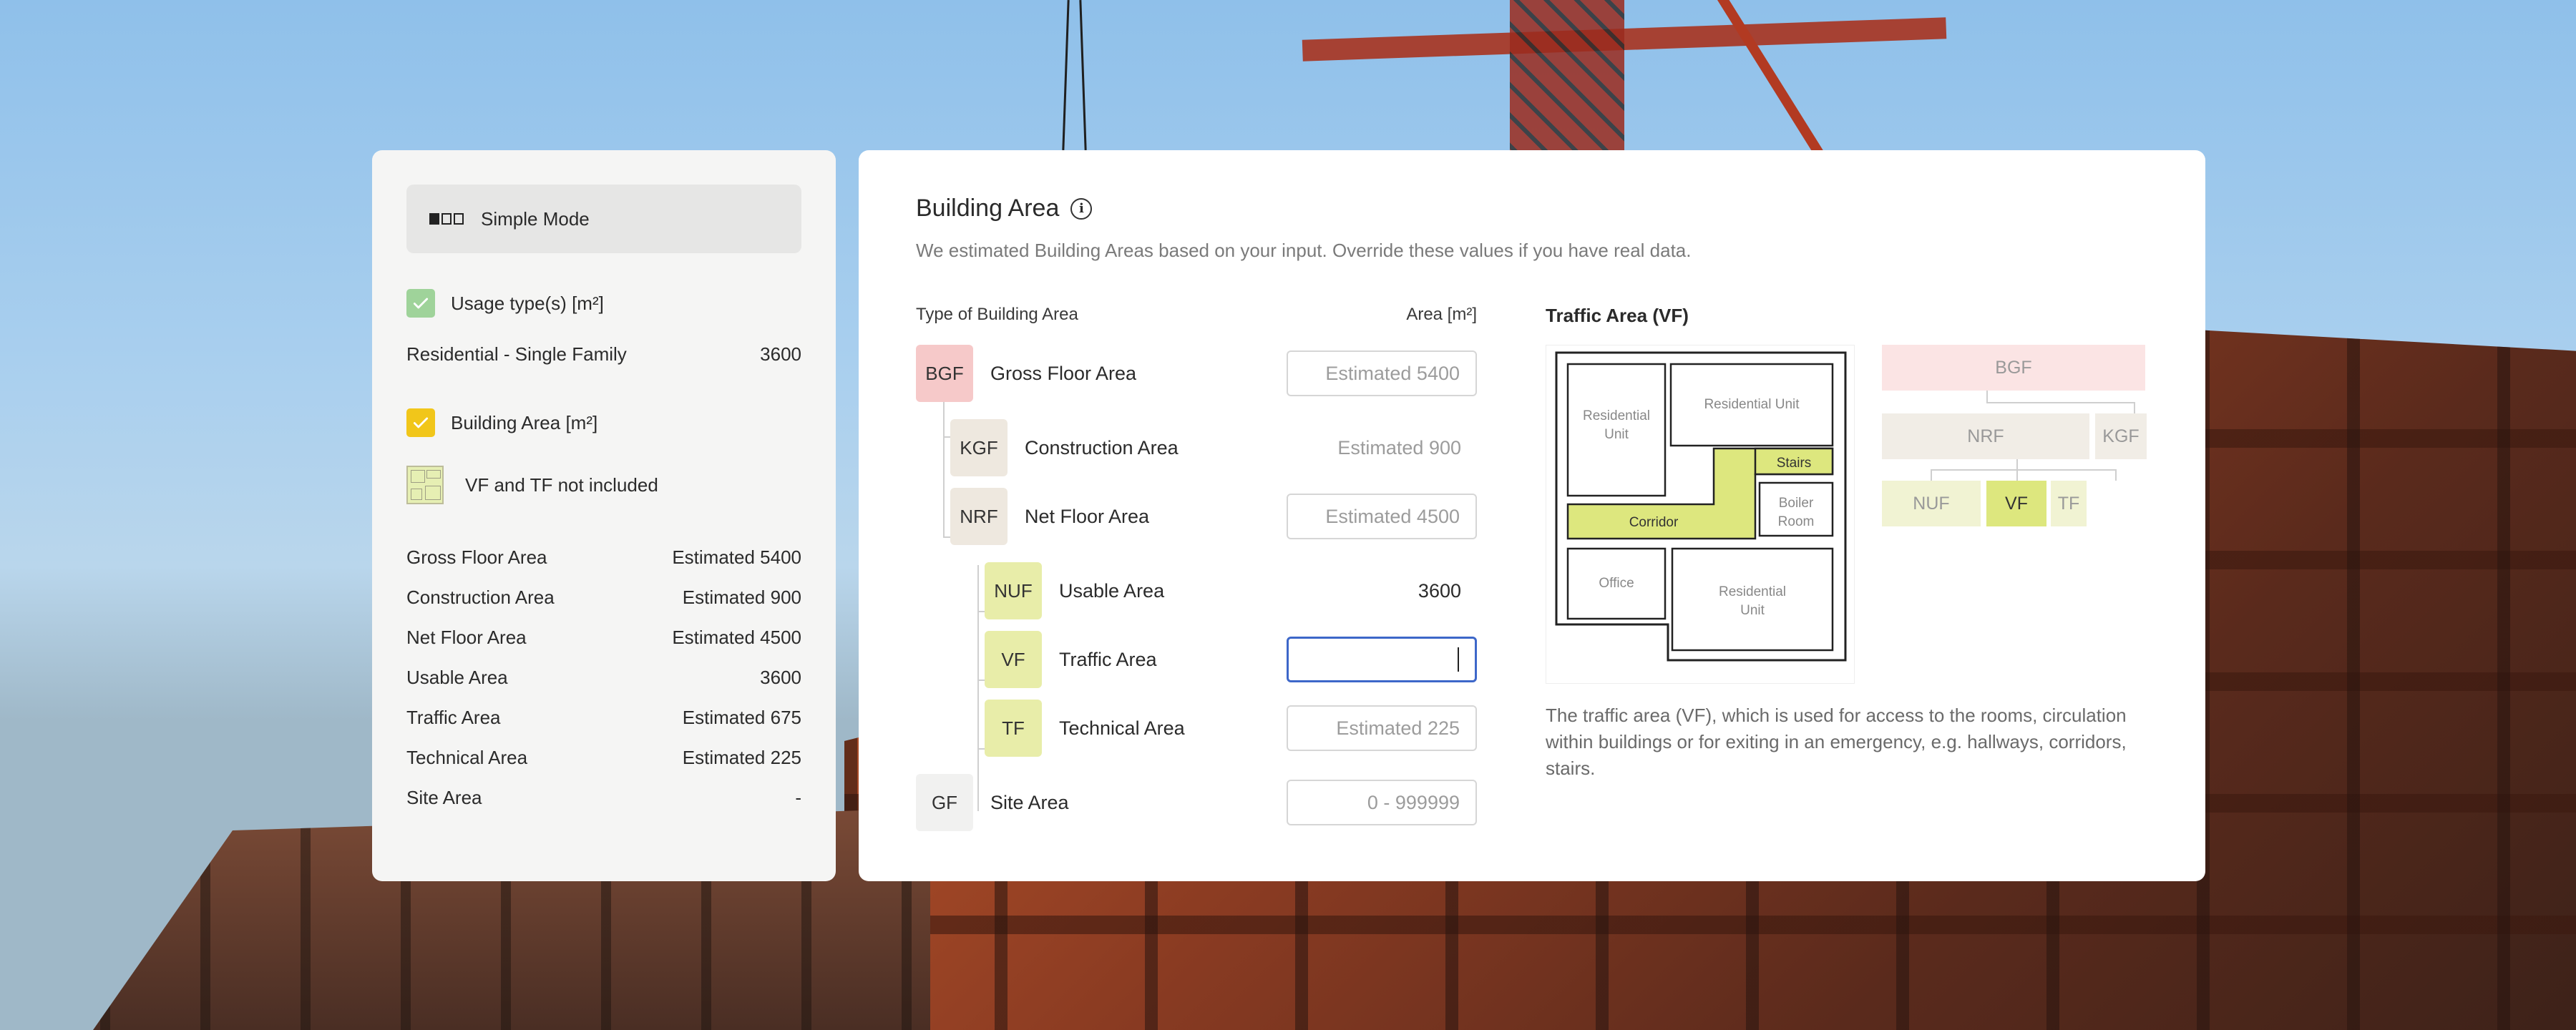  I want to click on room-residential-unit-bottom, so click(1752, 599).